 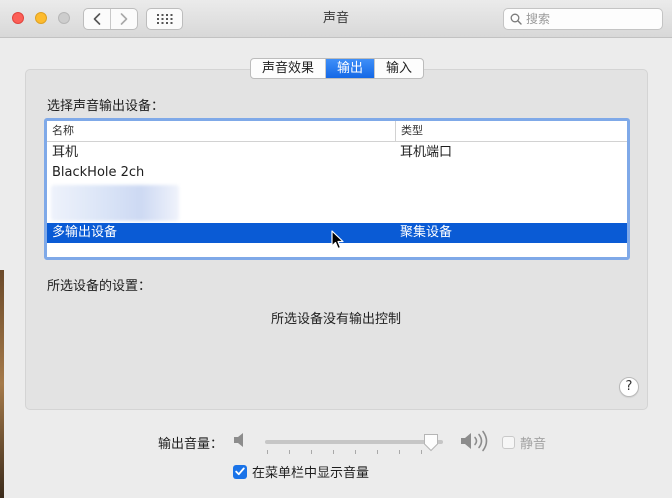 What do you see at coordinates (337, 131) in the screenshot?
I see `table-header: 名称 类型` at bounding box center [337, 131].